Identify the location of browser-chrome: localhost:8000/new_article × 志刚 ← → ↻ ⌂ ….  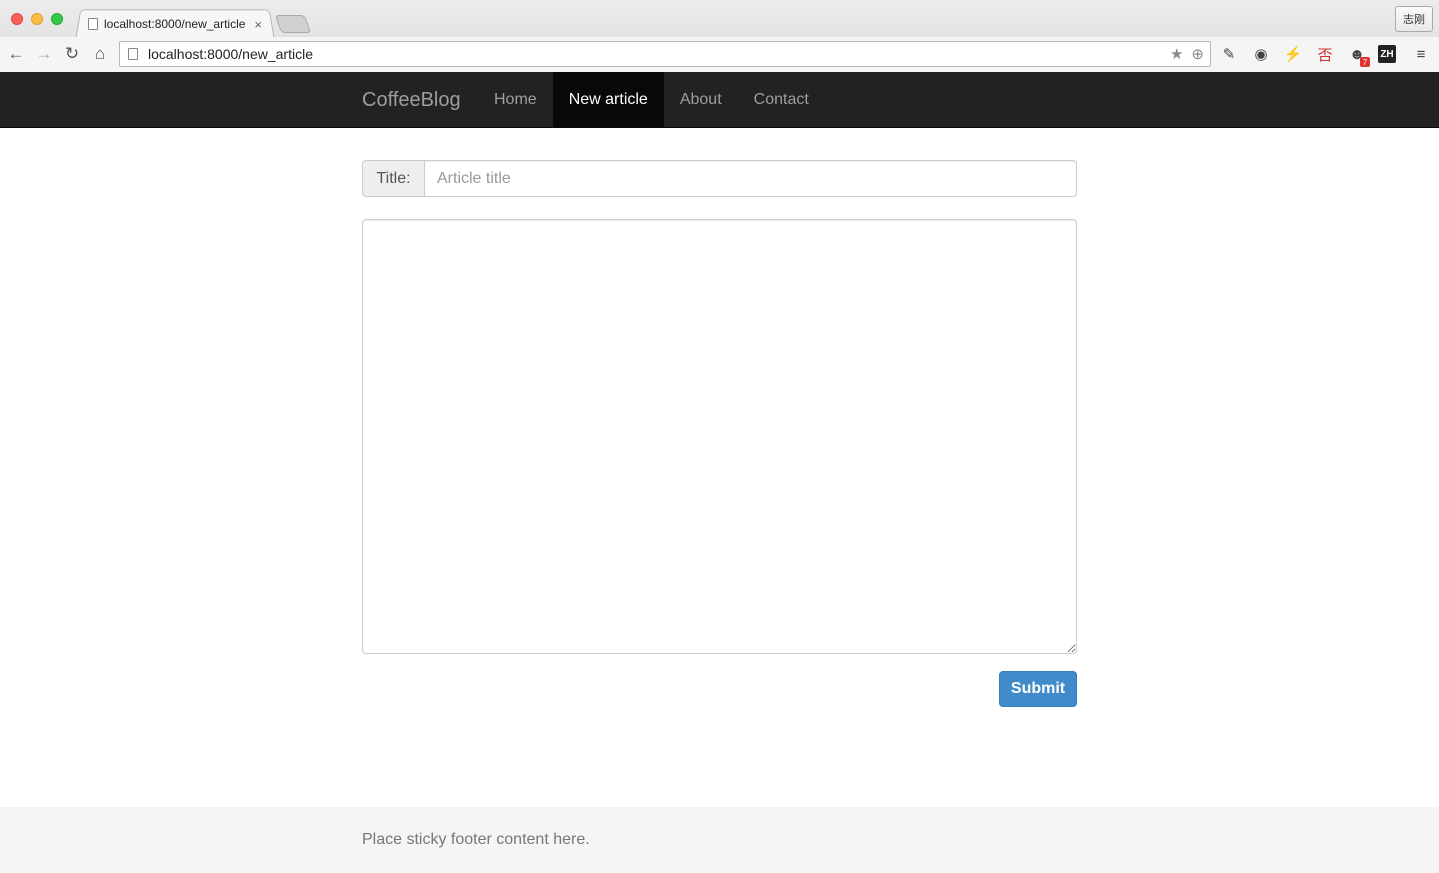
(719, 36).